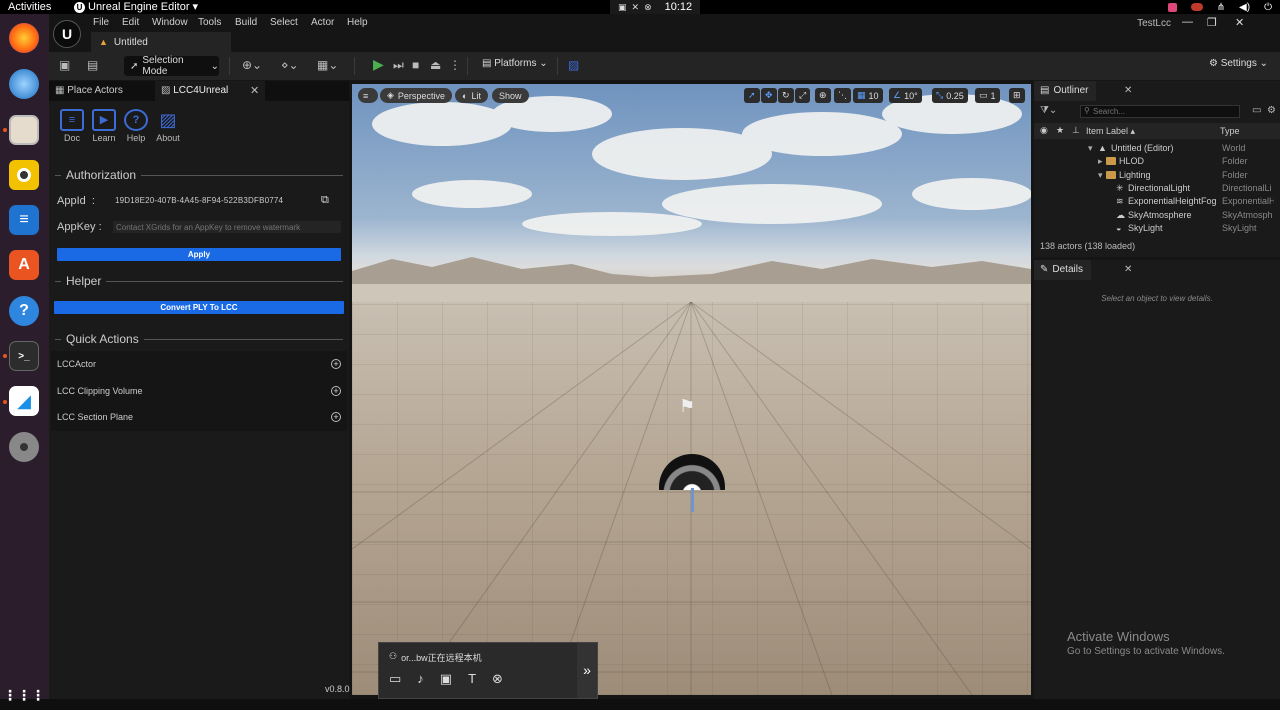  Describe the element at coordinates (209, 22) in the screenshot. I see `menu-tools: Tools` at that location.